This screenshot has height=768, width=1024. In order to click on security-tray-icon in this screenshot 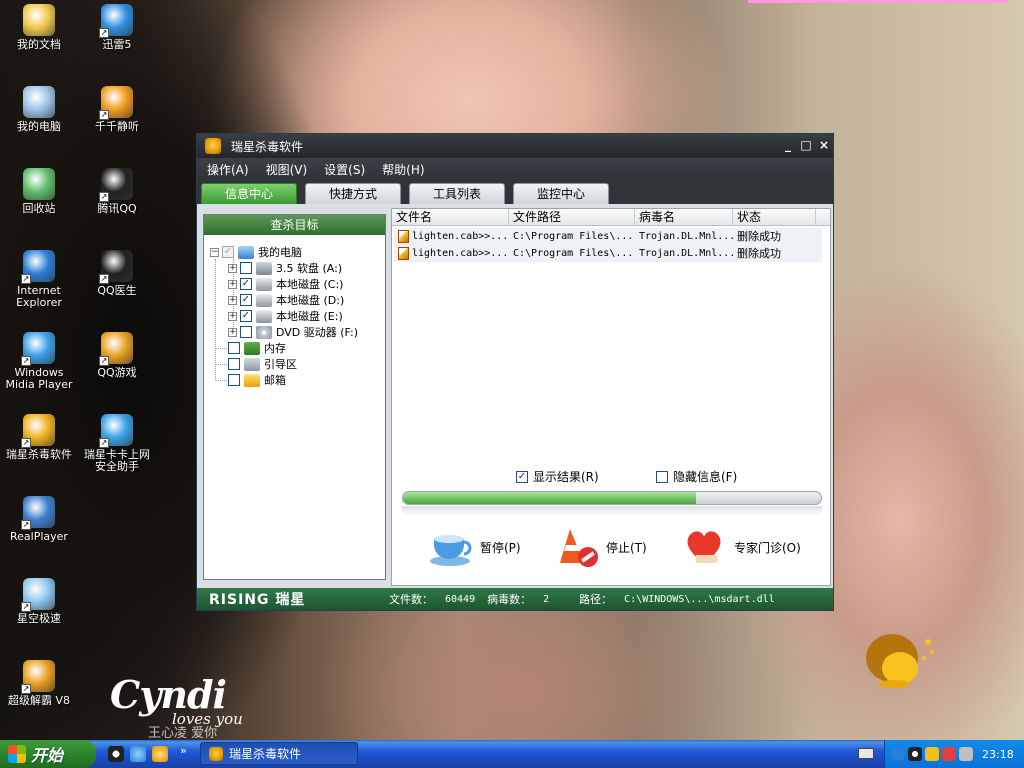, I will do `click(949, 754)`.